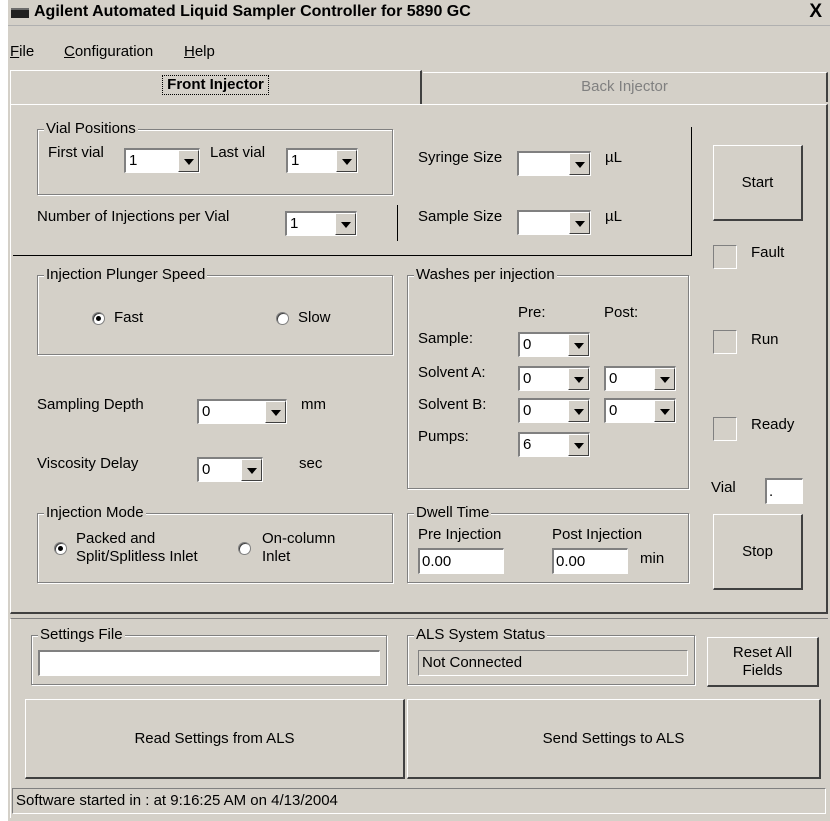  Describe the element at coordinates (815, 12) in the screenshot. I see `close-icon: X` at that location.